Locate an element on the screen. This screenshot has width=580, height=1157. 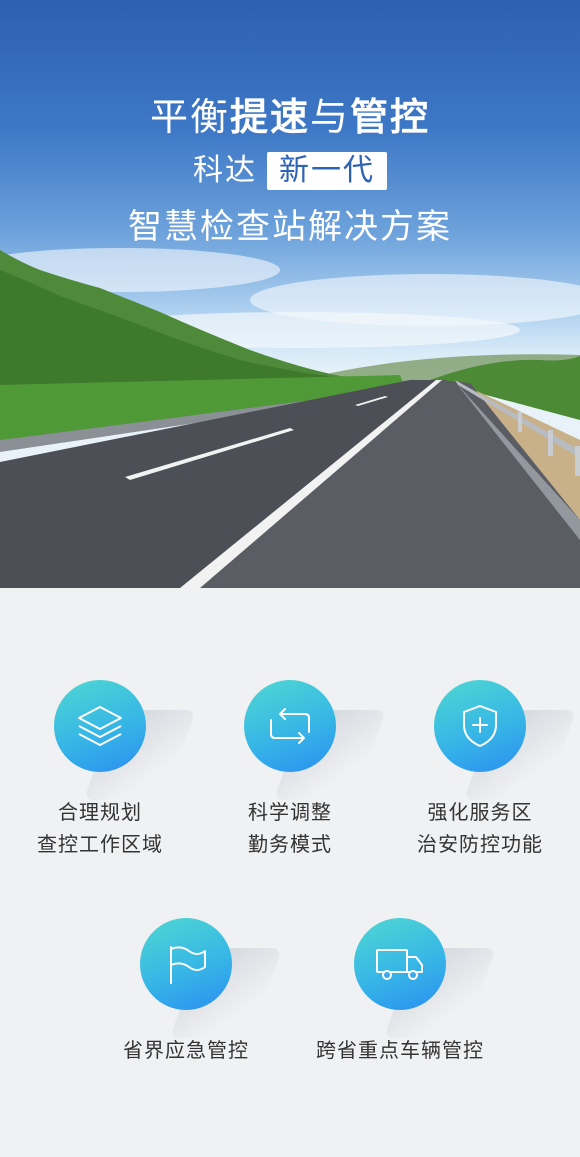
feature-label-line: 科学调整 is located at coordinates (290, 812).